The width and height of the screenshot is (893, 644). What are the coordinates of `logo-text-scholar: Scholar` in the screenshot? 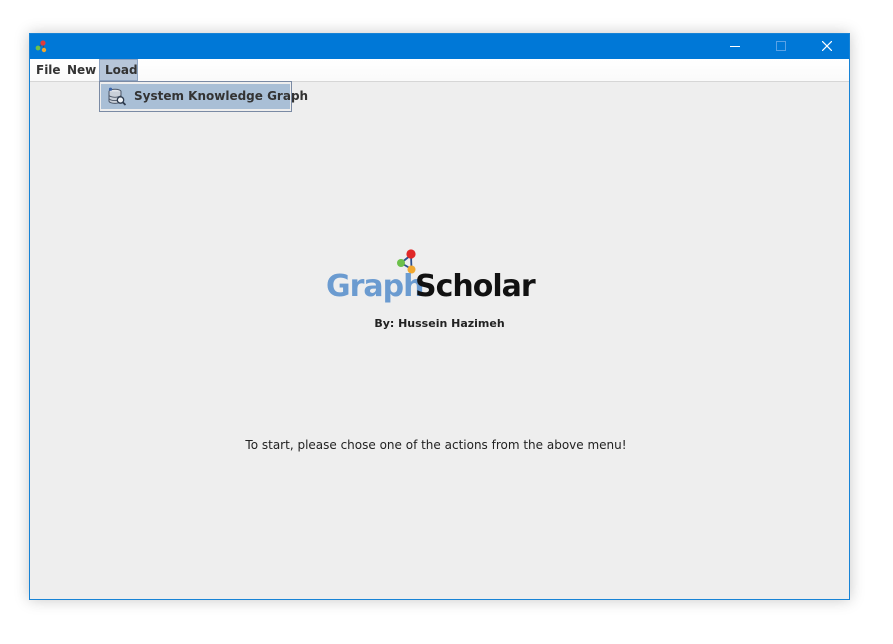 It's located at (475, 286).